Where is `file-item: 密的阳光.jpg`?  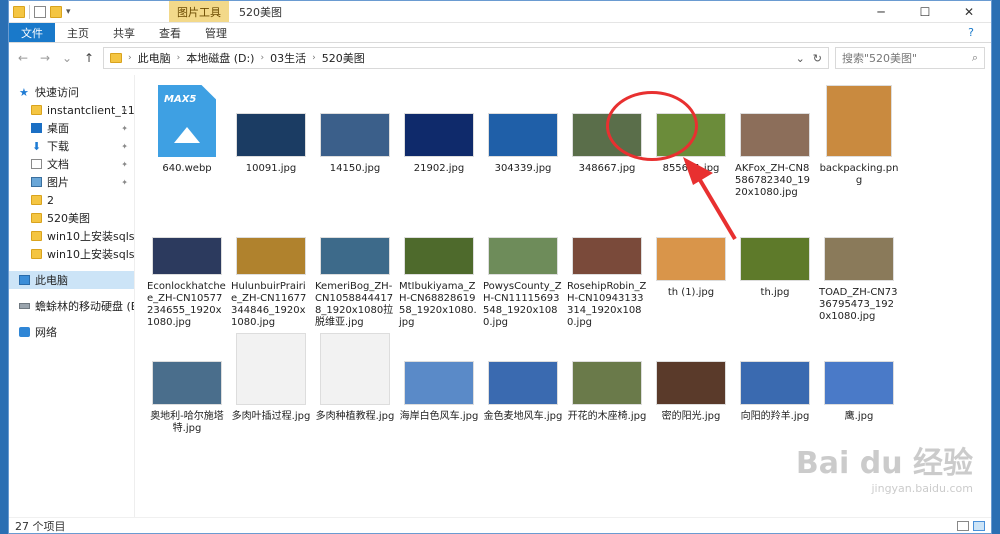
file-item: 密的阳光.jpg is located at coordinates (691, 391).